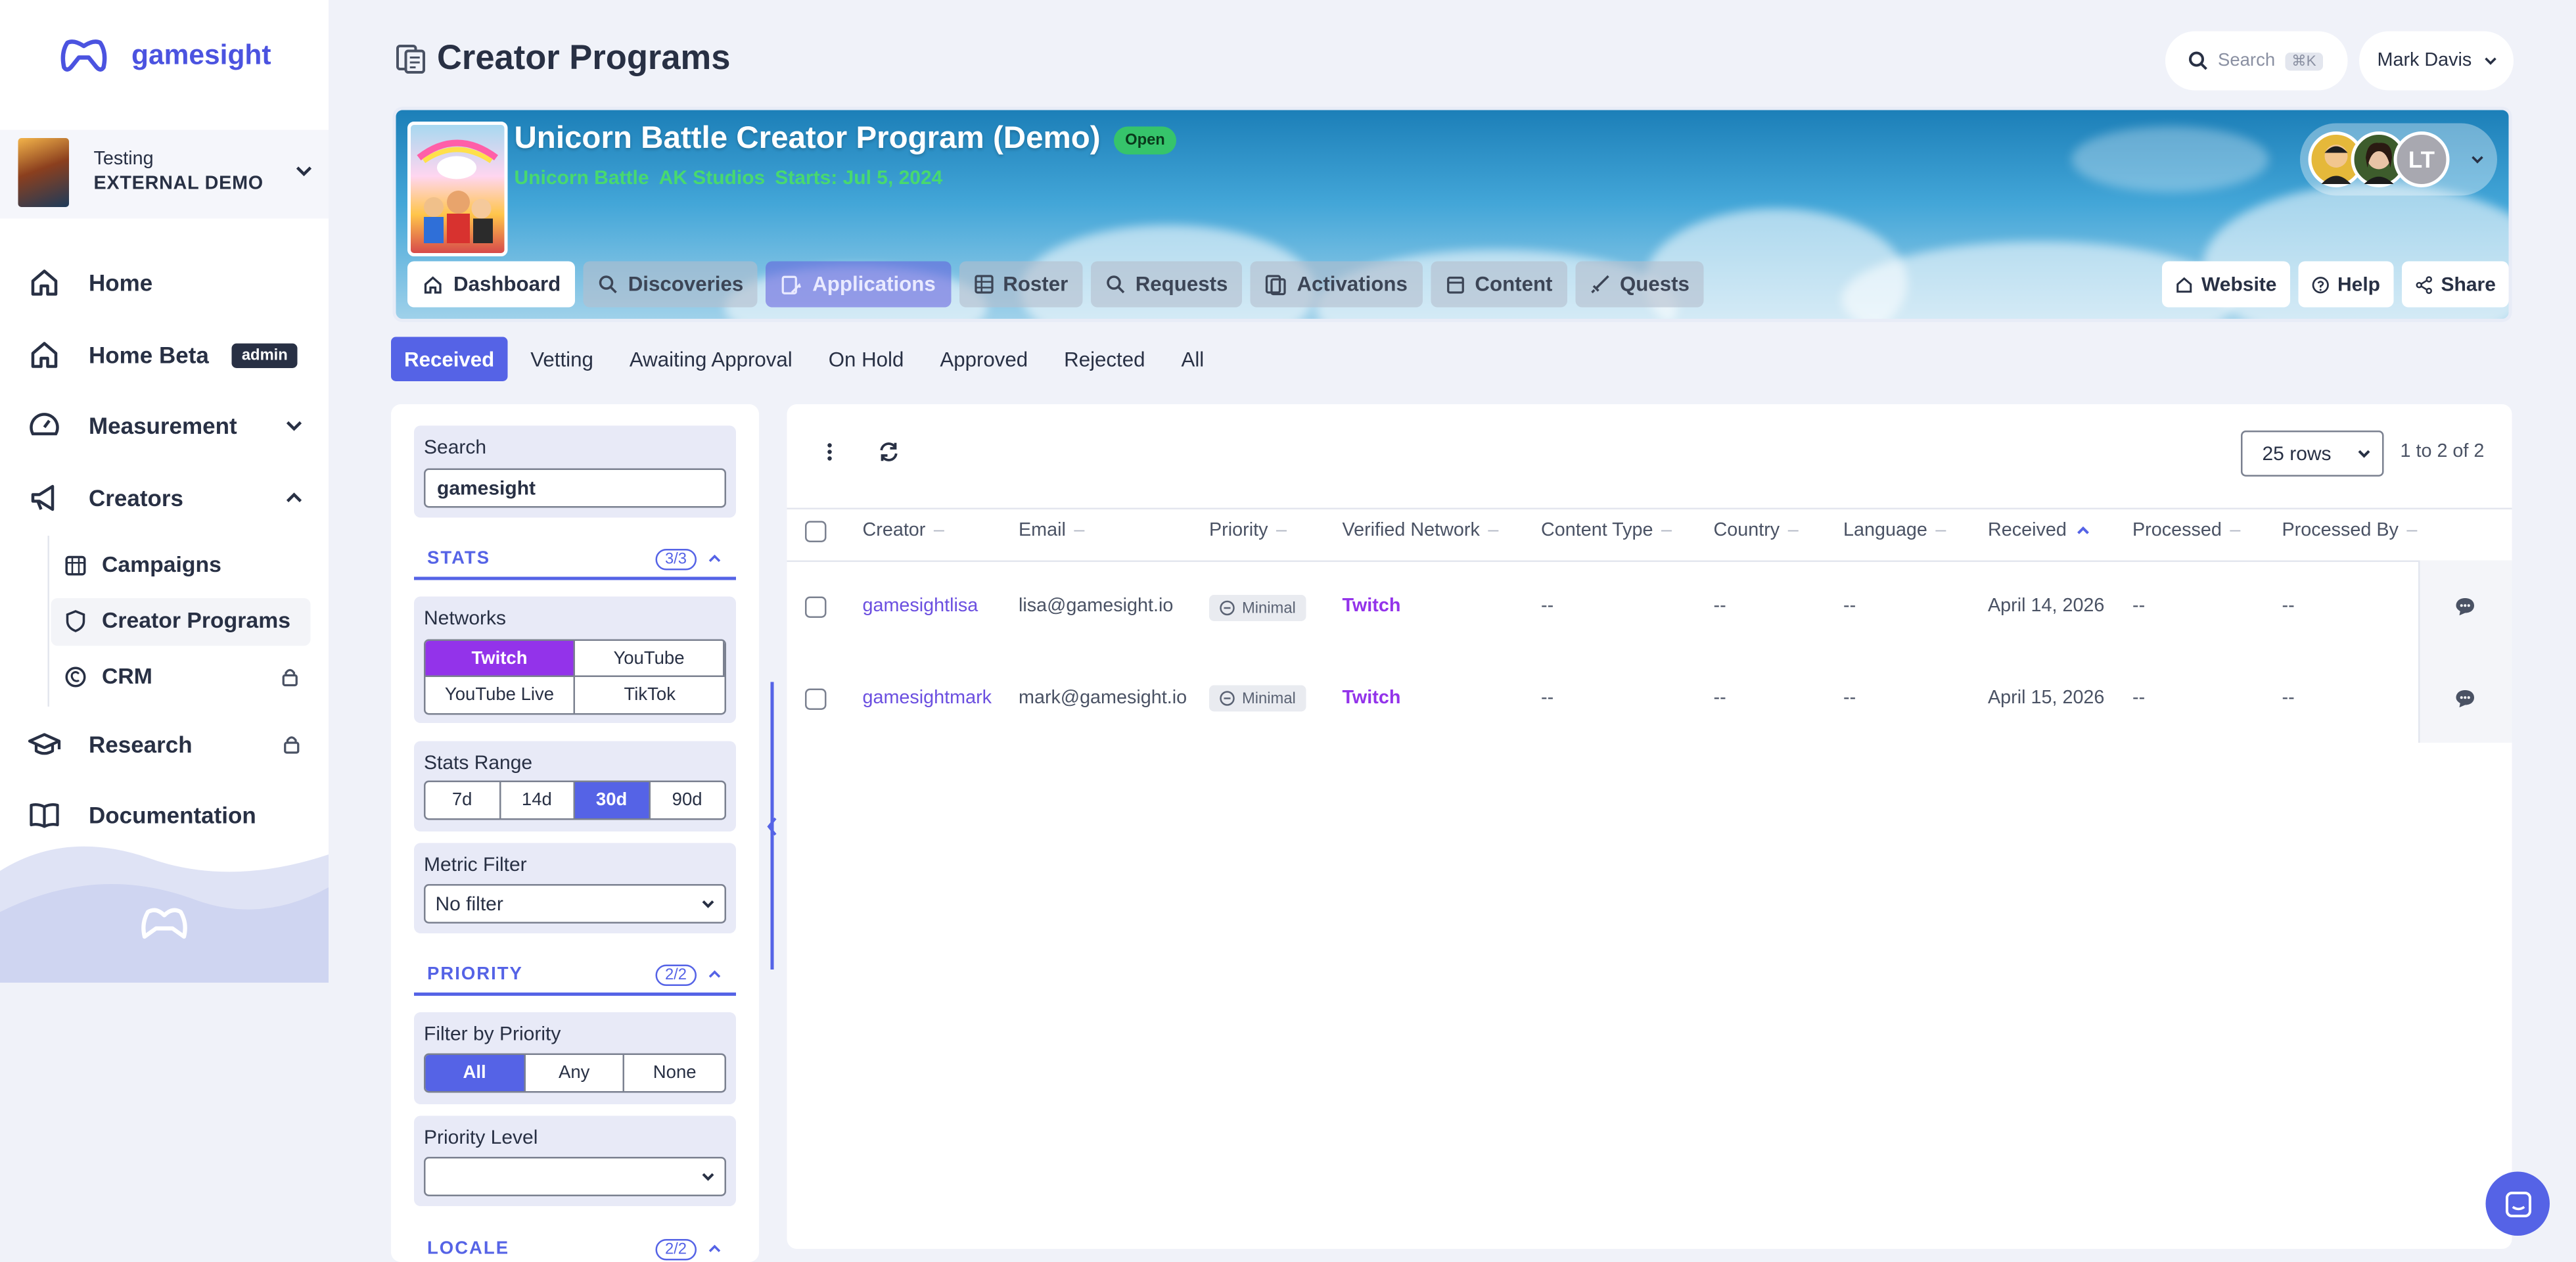 The image size is (2576, 1262). What do you see at coordinates (889, 452) in the screenshot?
I see `refresh-icon` at bounding box center [889, 452].